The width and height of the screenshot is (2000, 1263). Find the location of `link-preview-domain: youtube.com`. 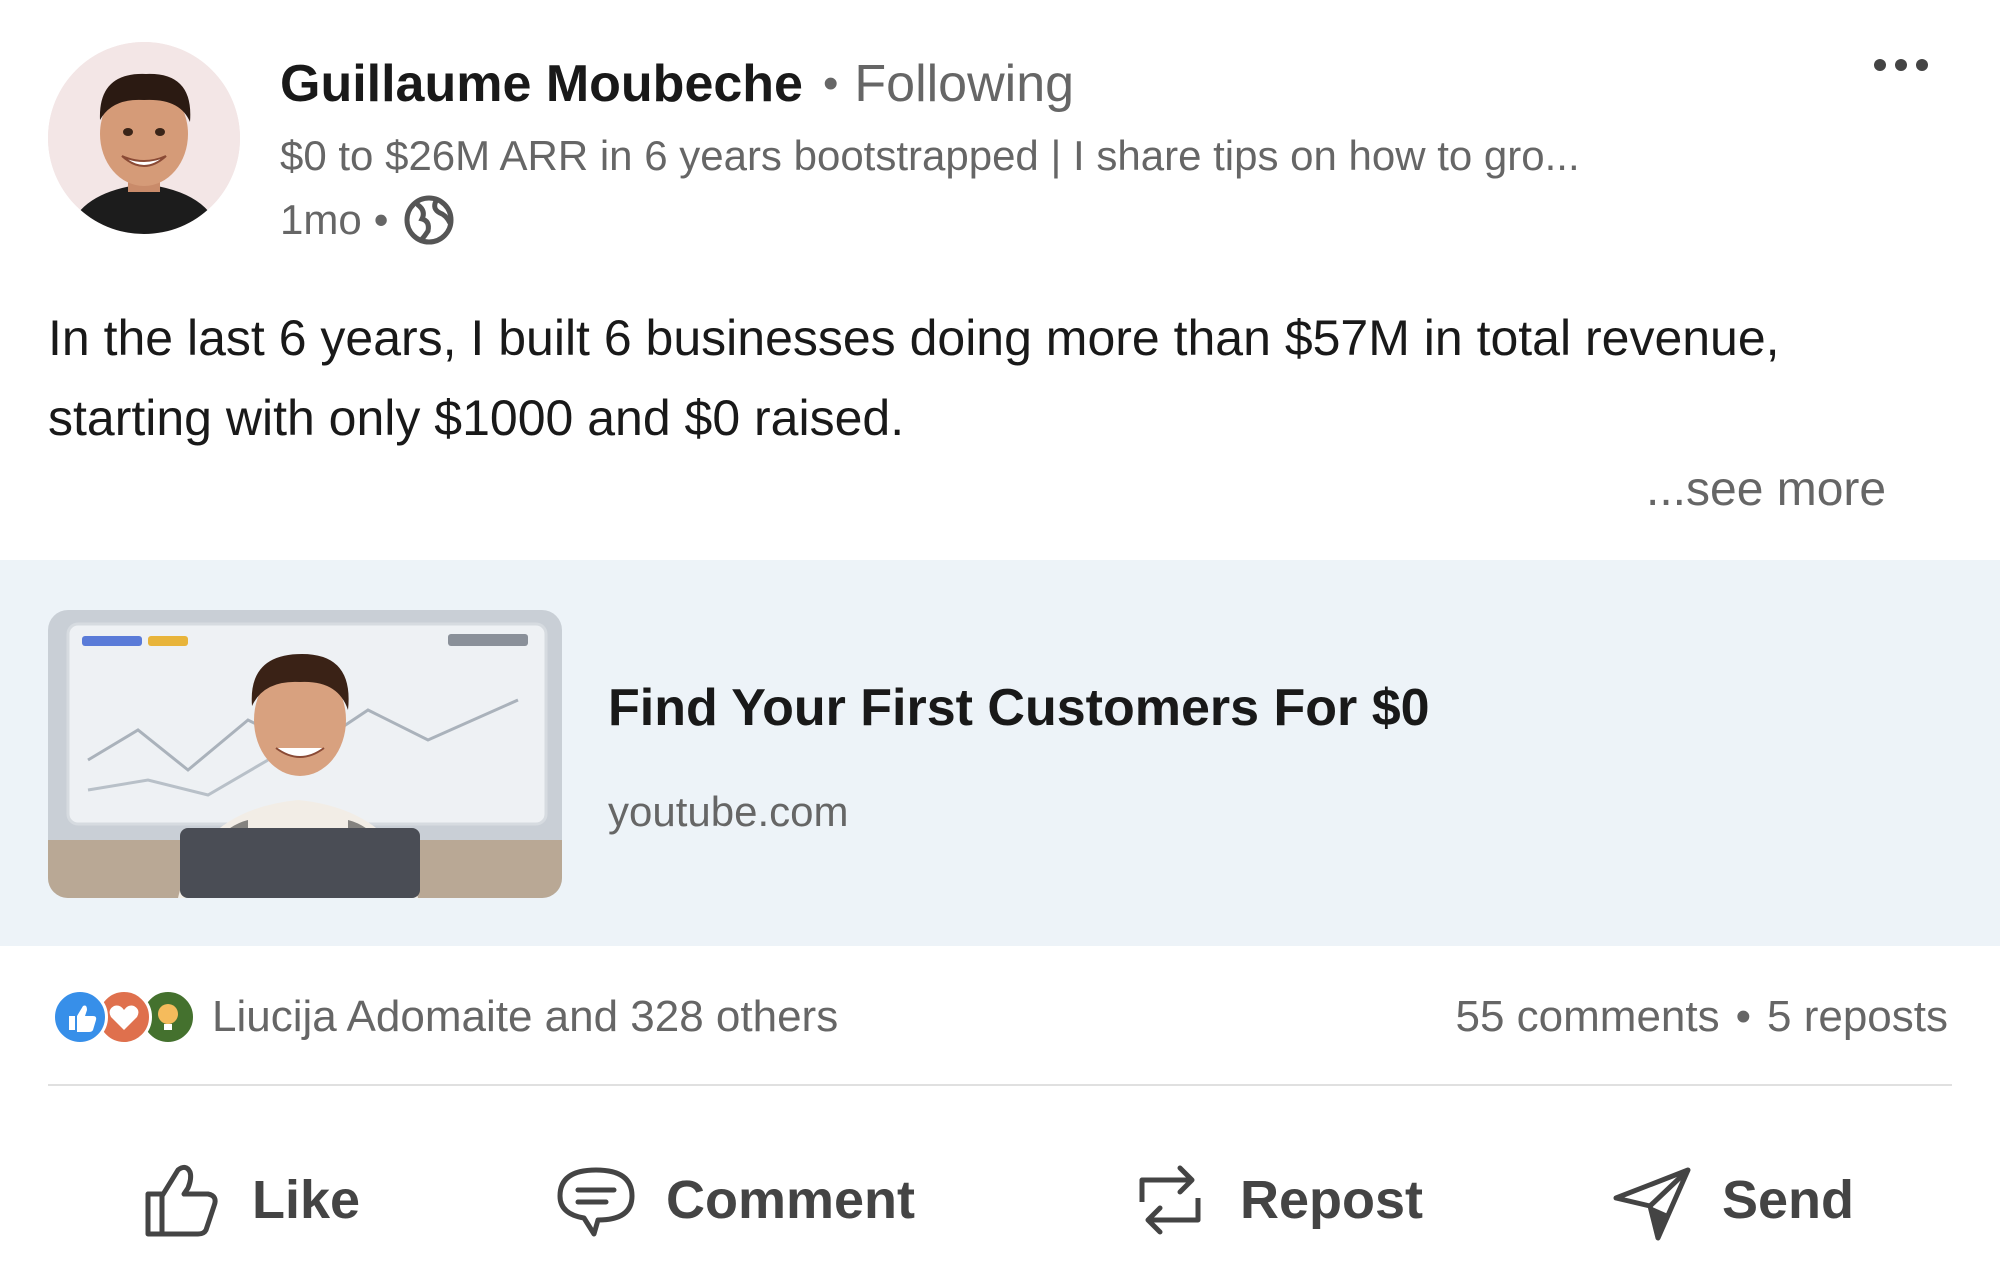

link-preview-domain: youtube.com is located at coordinates (728, 811).